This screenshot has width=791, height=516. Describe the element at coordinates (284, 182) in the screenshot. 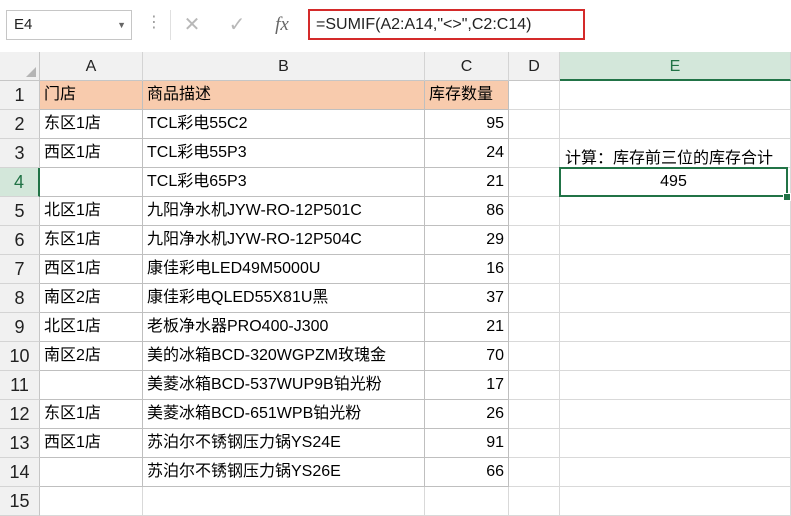

I see `table-cell-desc: TCL彩电65P3` at that location.